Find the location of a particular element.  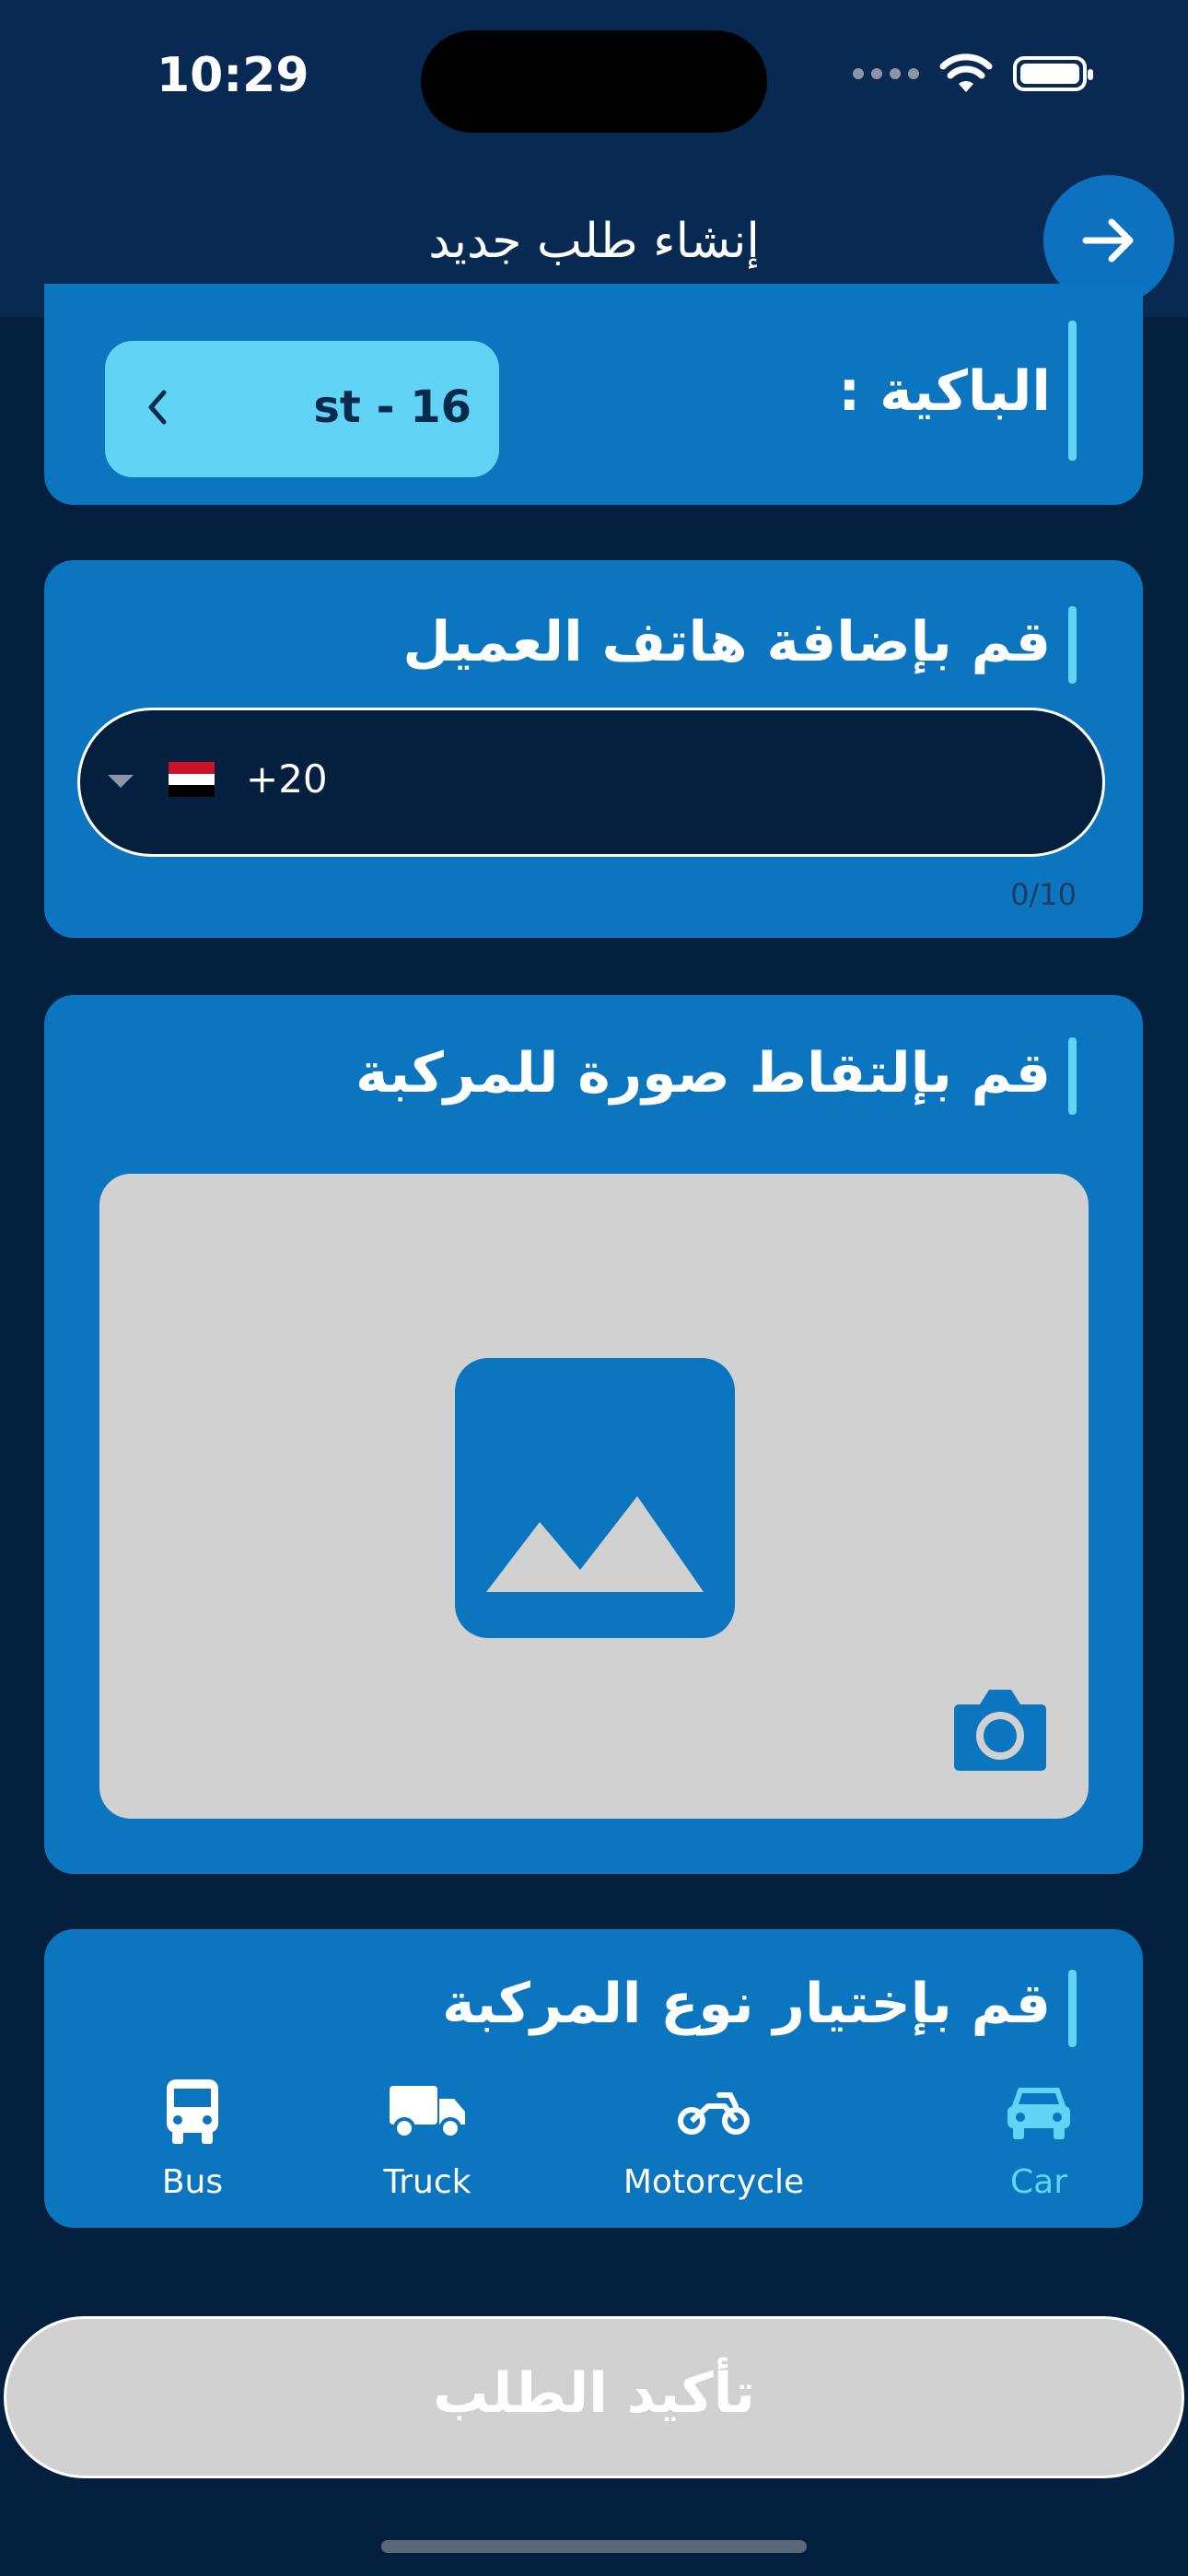

phone-input: +20 is located at coordinates (591, 782).